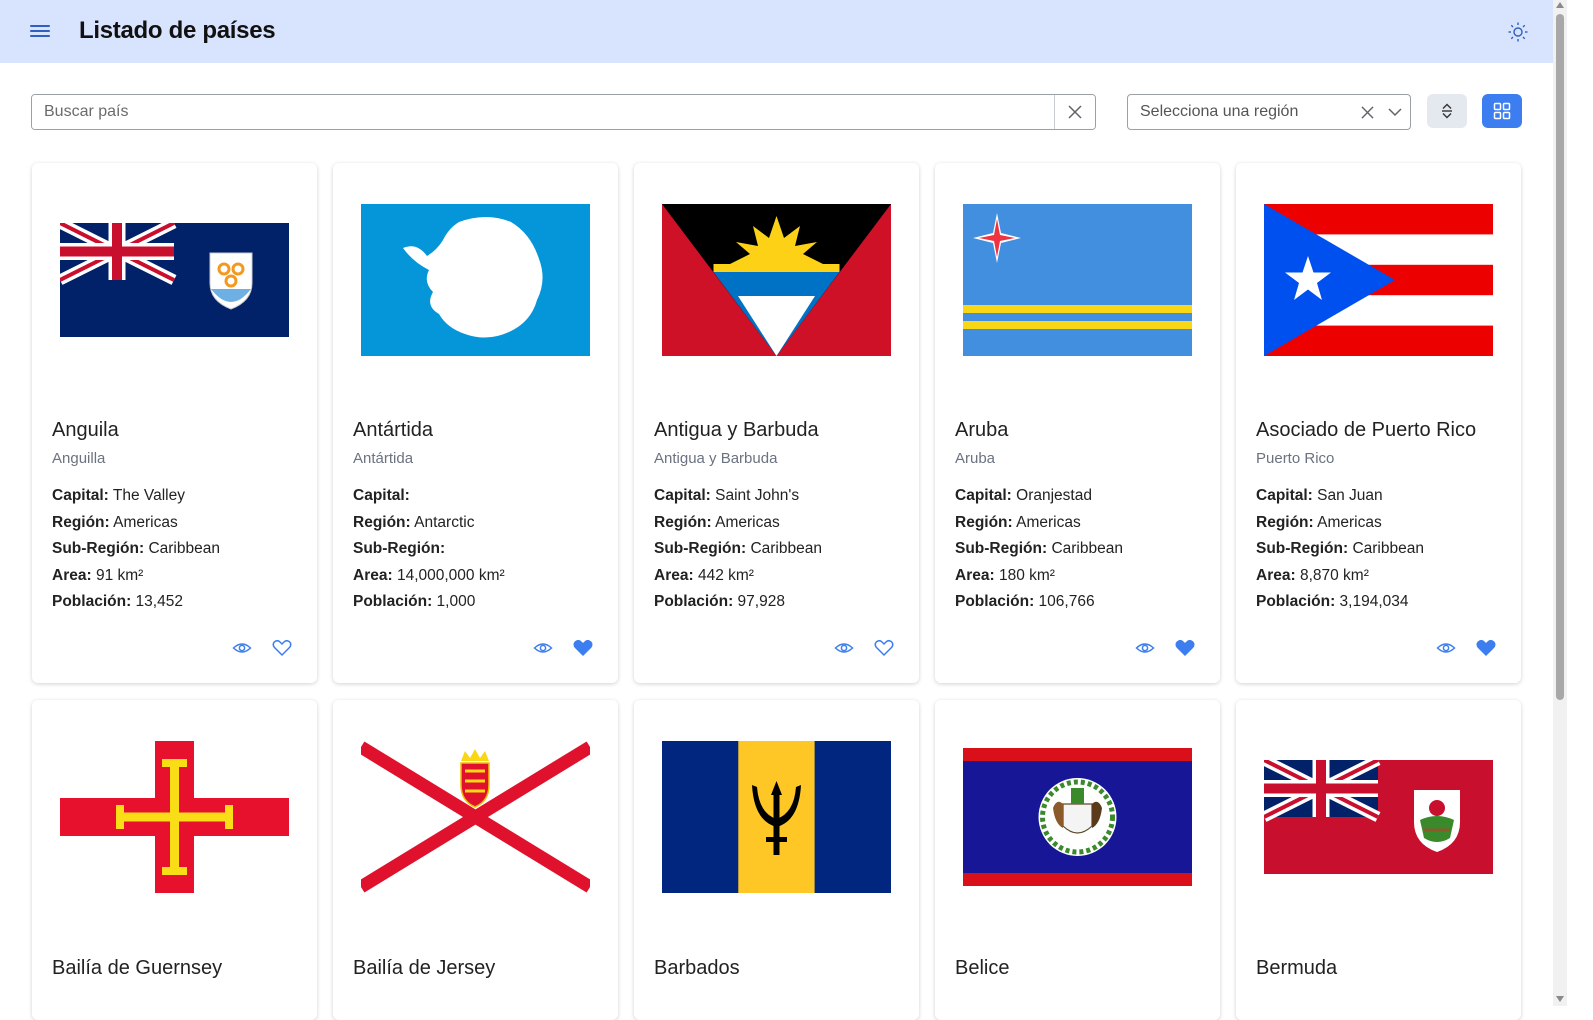 The image size is (1593, 1020). Describe the element at coordinates (1518, 32) in the screenshot. I see `sun-theme-toggle-icon` at that location.